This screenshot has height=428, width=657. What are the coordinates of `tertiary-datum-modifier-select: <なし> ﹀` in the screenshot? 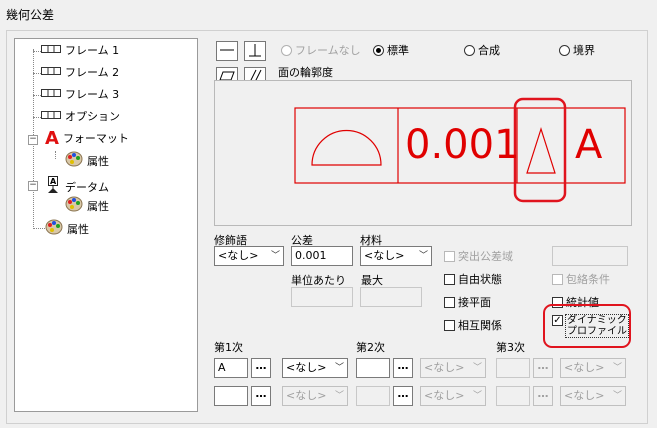 It's located at (593, 368).